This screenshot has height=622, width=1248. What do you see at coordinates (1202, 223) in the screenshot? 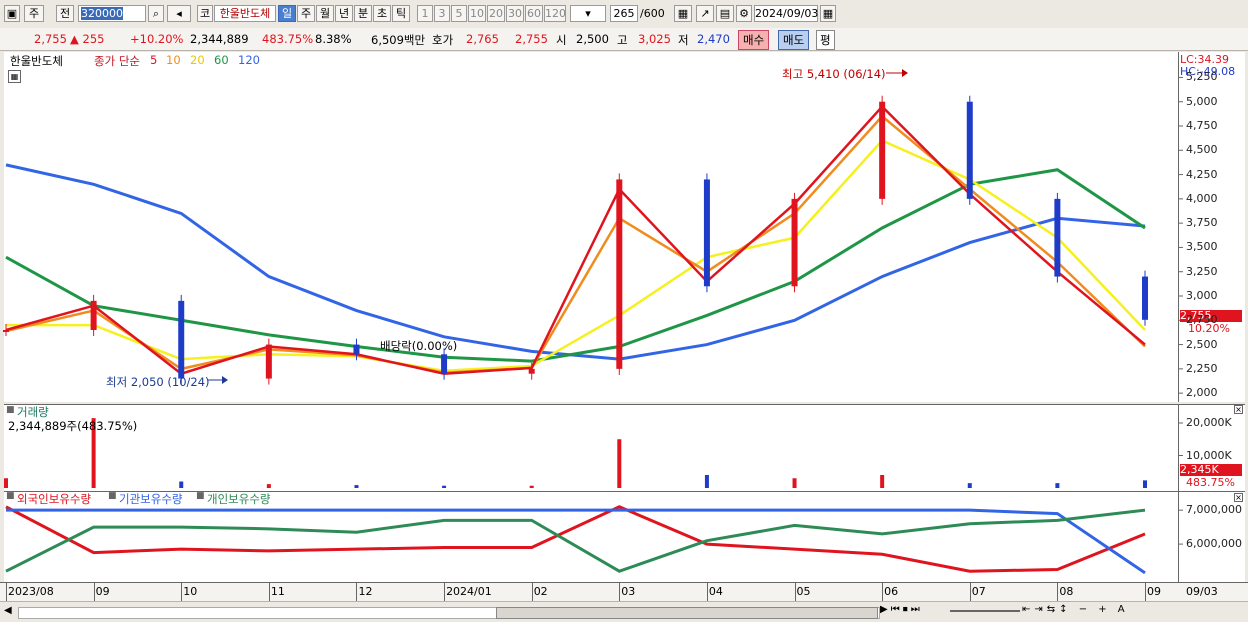
I see `price-tick-label: 3,750` at bounding box center [1202, 223].